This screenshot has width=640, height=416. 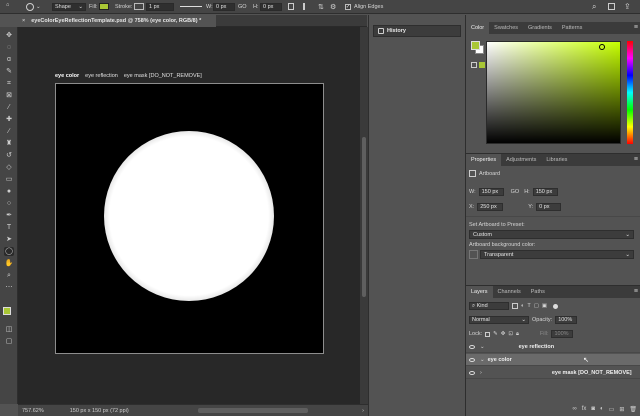 What do you see at coordinates (7, 311) in the screenshot?
I see `foreground-color-swatch` at bounding box center [7, 311].